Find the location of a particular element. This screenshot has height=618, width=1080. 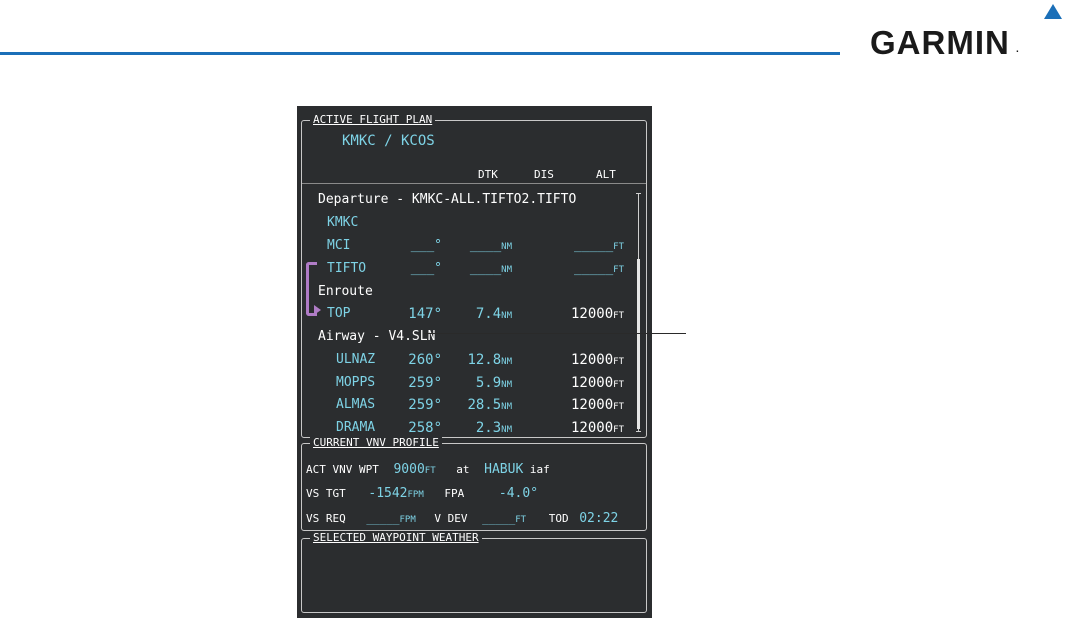

vs-tgt-value: -1542 is located at coordinates (388, 493).